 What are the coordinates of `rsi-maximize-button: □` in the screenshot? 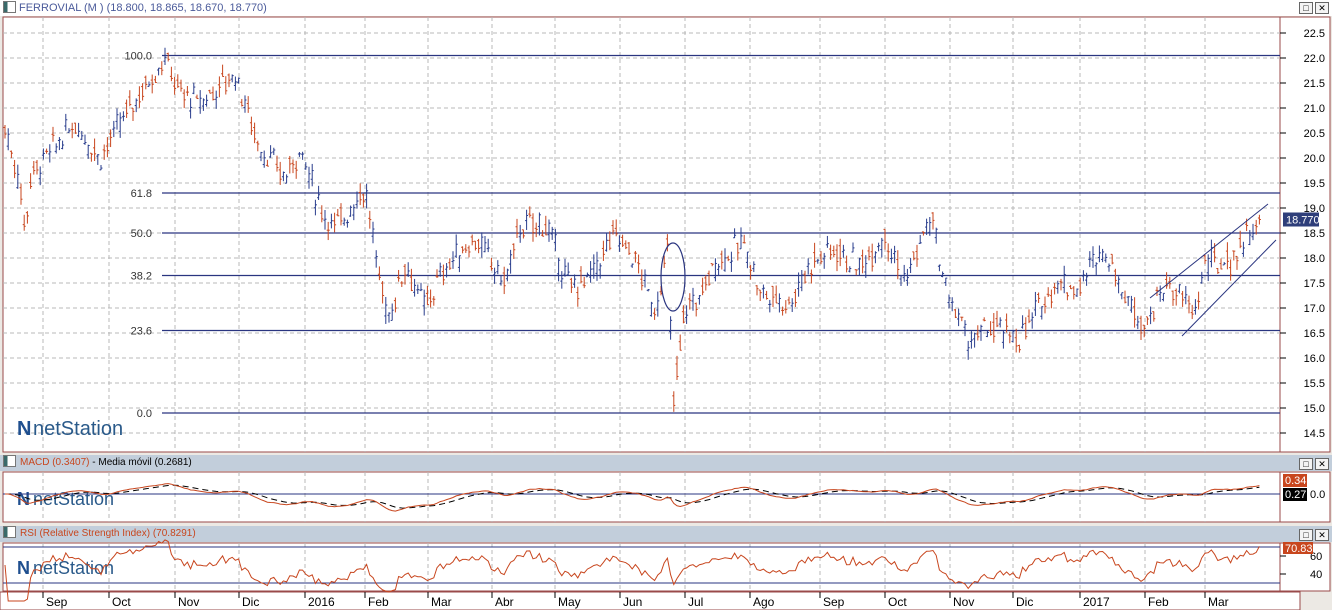 It's located at (1306, 535).